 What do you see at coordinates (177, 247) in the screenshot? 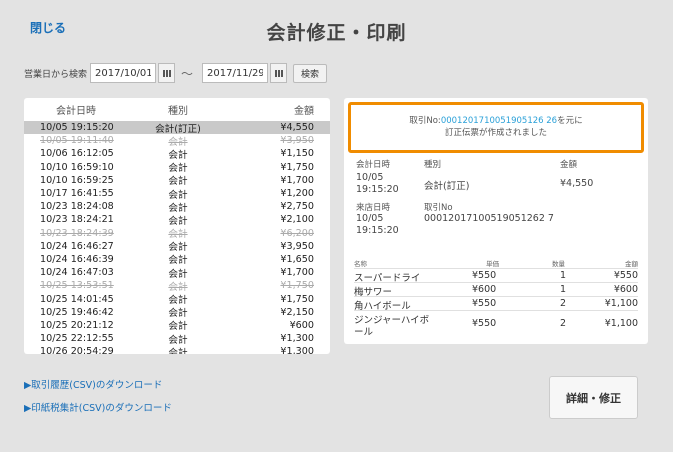
I see `table-row: 10/24 16:46:27 会計 ¥3,950` at bounding box center [177, 247].